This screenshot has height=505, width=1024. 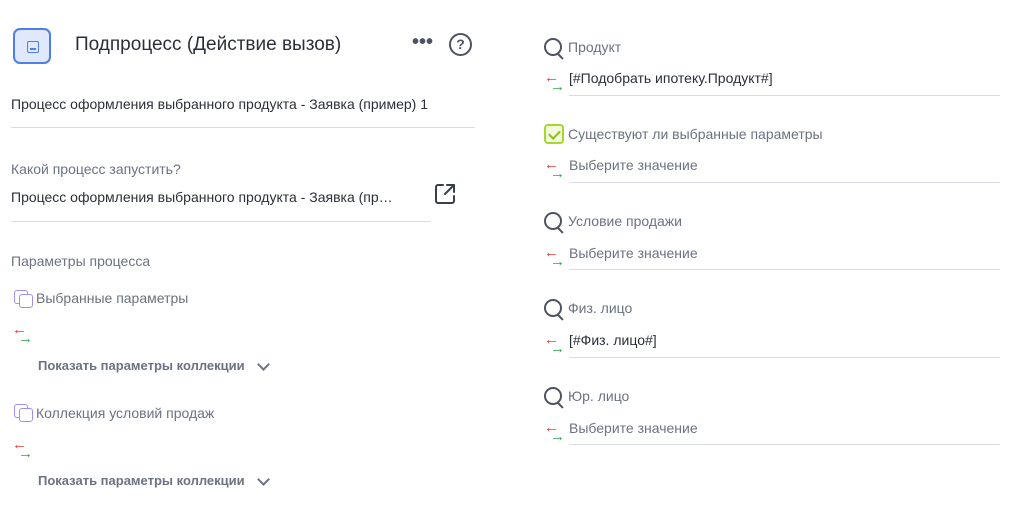 I want to click on params-heading: Параметры процесса, so click(x=81, y=261).